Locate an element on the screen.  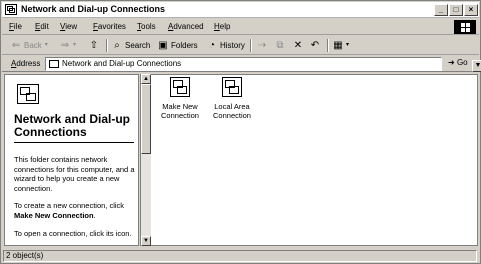
menu-edit: Edit is located at coordinates (42, 26).